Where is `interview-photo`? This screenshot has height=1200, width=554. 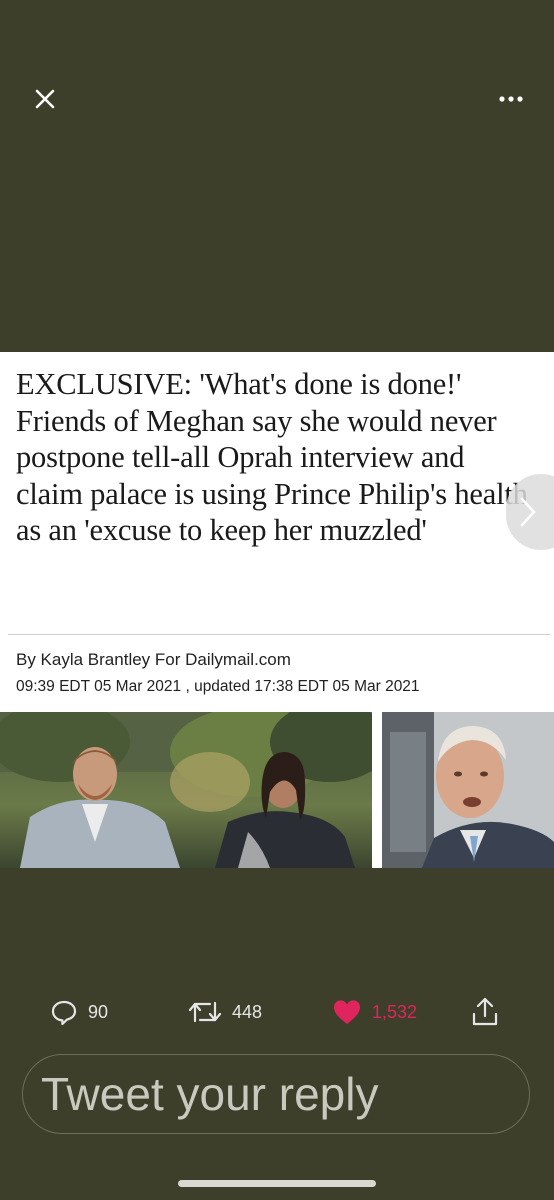
interview-photo is located at coordinates (189, 790).